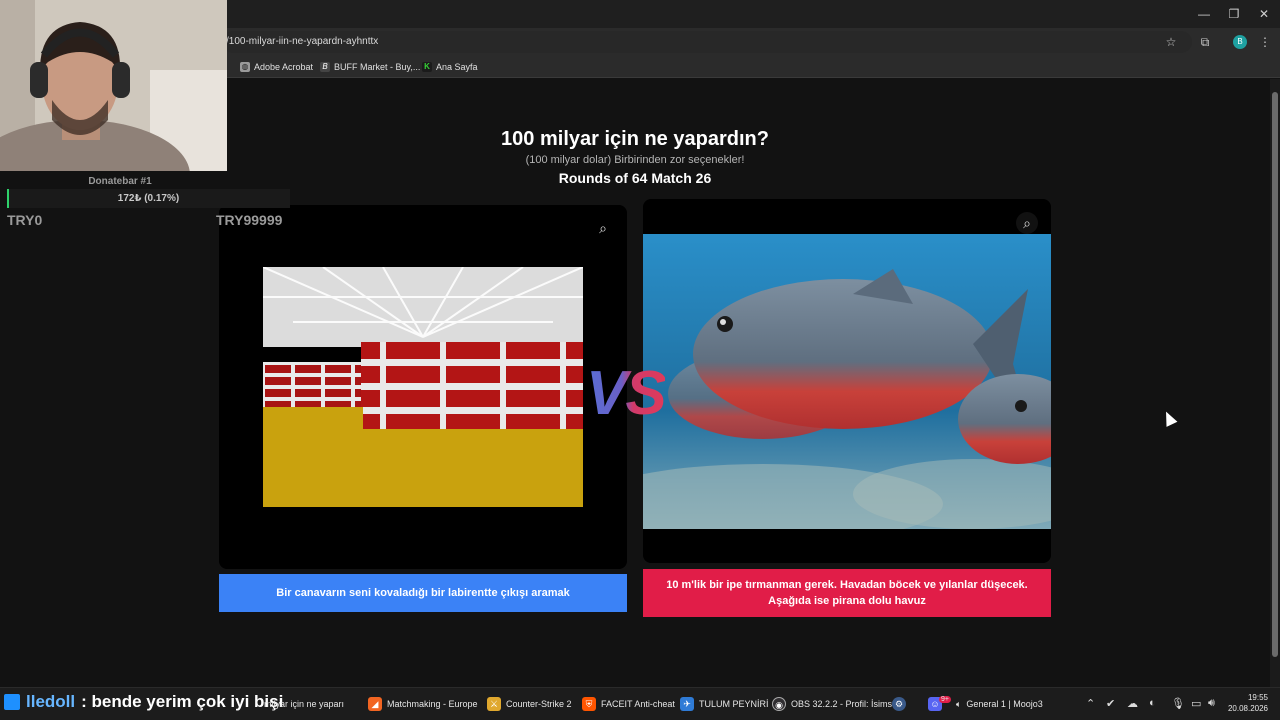  What do you see at coordinates (1004, 704) in the screenshot?
I see `taskbar-label: General 1 | Moojo3` at bounding box center [1004, 704].